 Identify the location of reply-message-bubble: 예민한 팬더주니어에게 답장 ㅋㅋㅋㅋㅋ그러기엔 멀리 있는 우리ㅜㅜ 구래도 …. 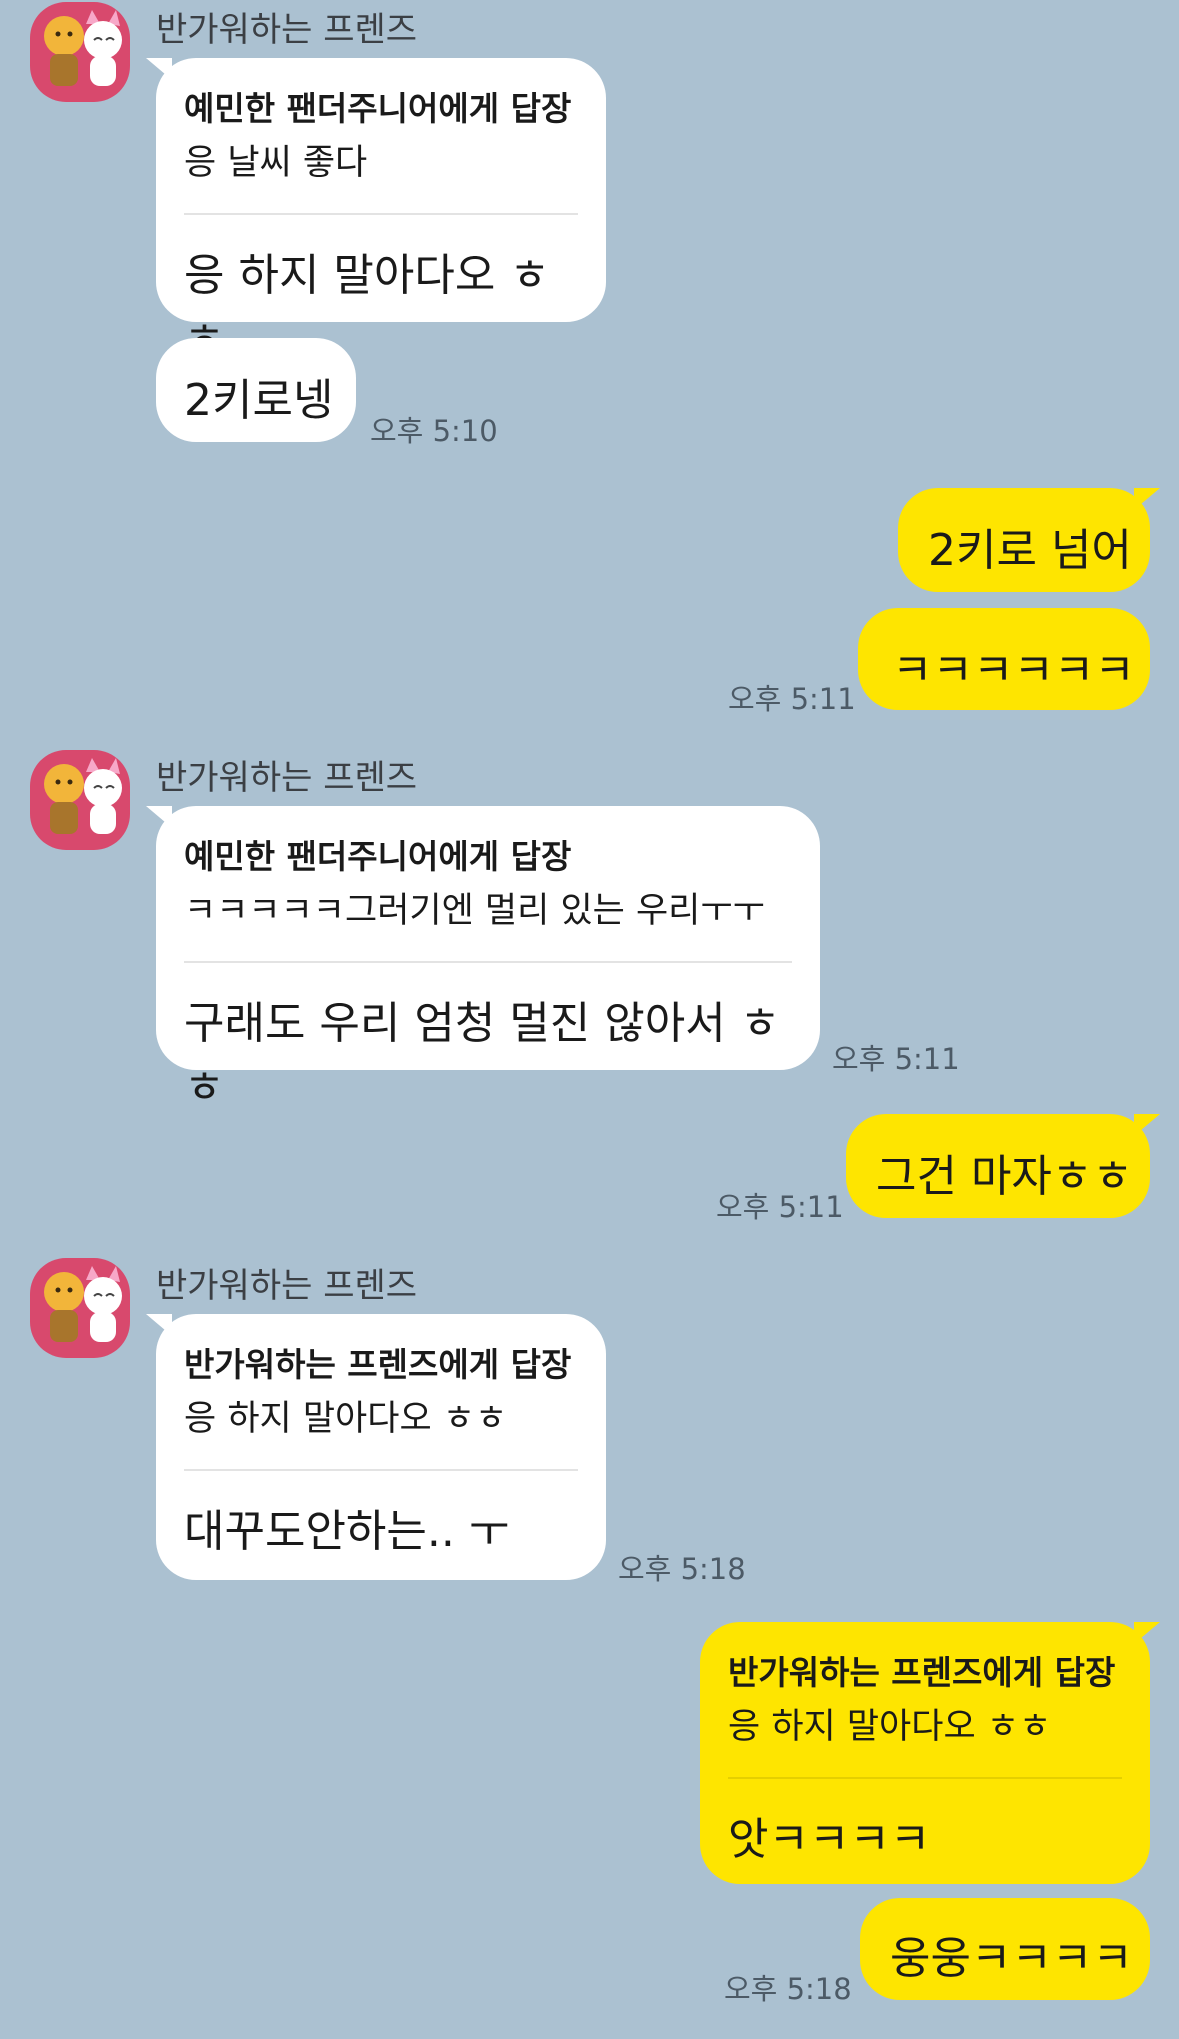
(483, 959).